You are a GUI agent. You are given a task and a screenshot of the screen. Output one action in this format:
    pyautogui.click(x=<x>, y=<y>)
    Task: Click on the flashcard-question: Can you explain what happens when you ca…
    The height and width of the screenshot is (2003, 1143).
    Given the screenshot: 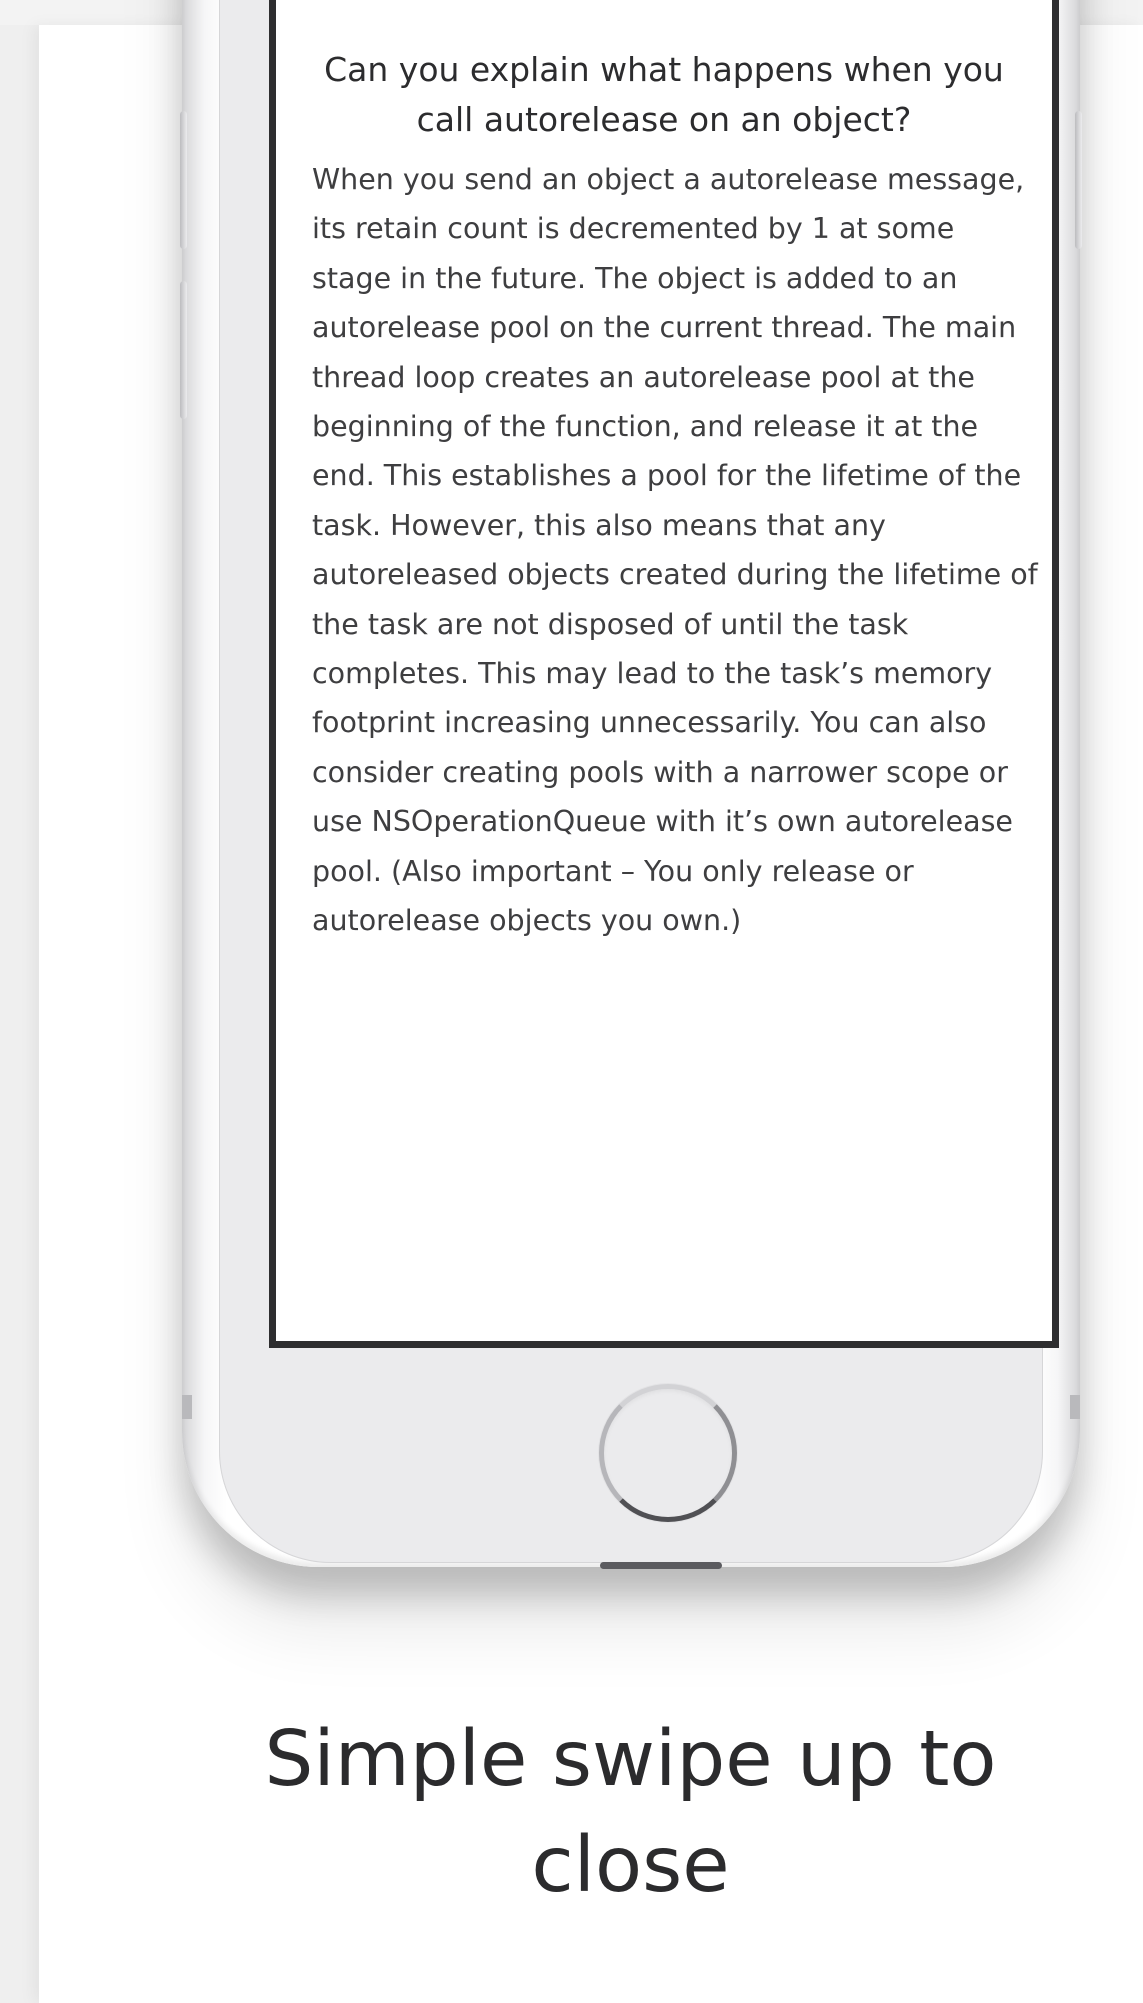 What is the action you would take?
    pyautogui.click(x=664, y=94)
    